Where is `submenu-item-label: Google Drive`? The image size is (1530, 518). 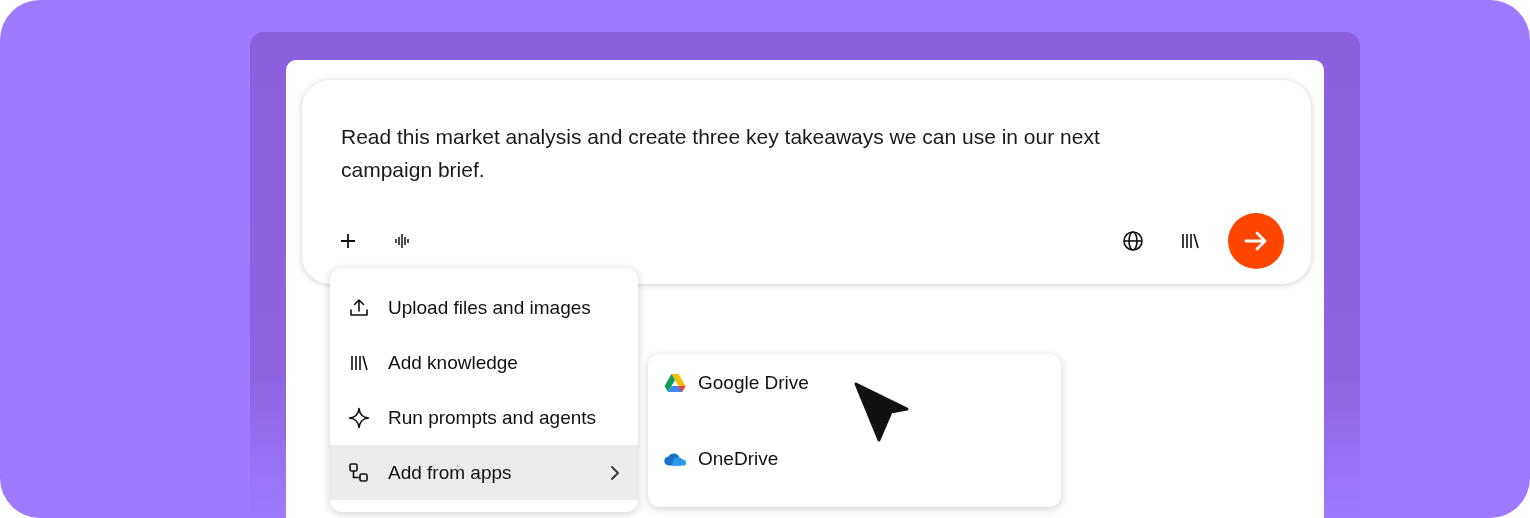
submenu-item-label: Google Drive is located at coordinates (753, 383).